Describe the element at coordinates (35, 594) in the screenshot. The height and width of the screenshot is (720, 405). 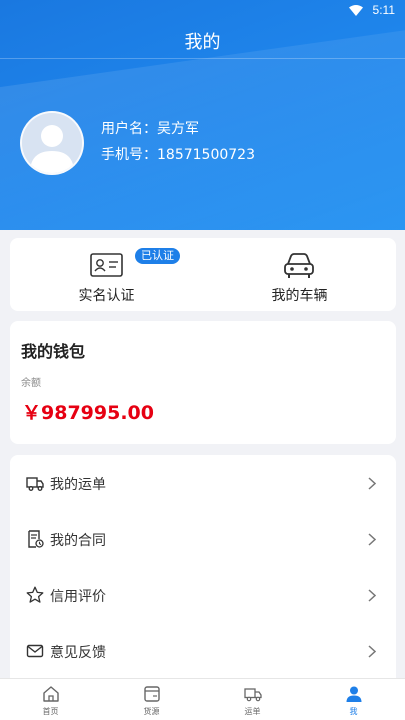
I see `star-icon` at that location.